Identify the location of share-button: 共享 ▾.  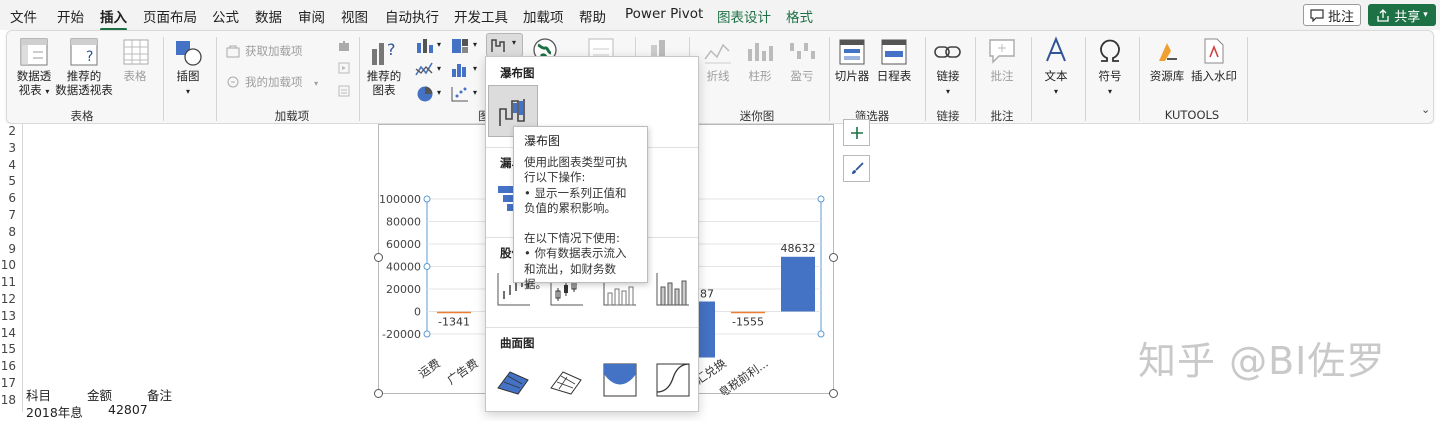
(1402, 15).